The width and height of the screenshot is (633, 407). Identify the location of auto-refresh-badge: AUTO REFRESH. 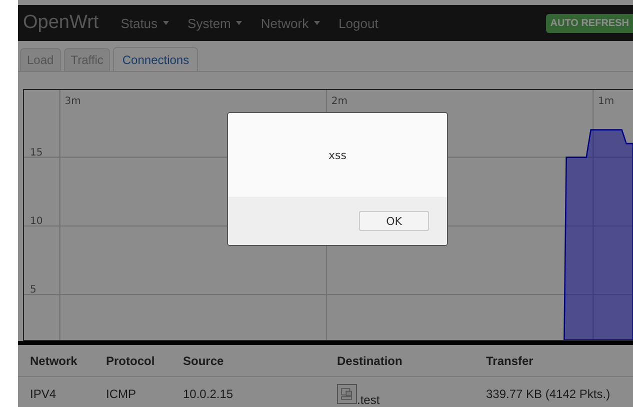
(589, 23).